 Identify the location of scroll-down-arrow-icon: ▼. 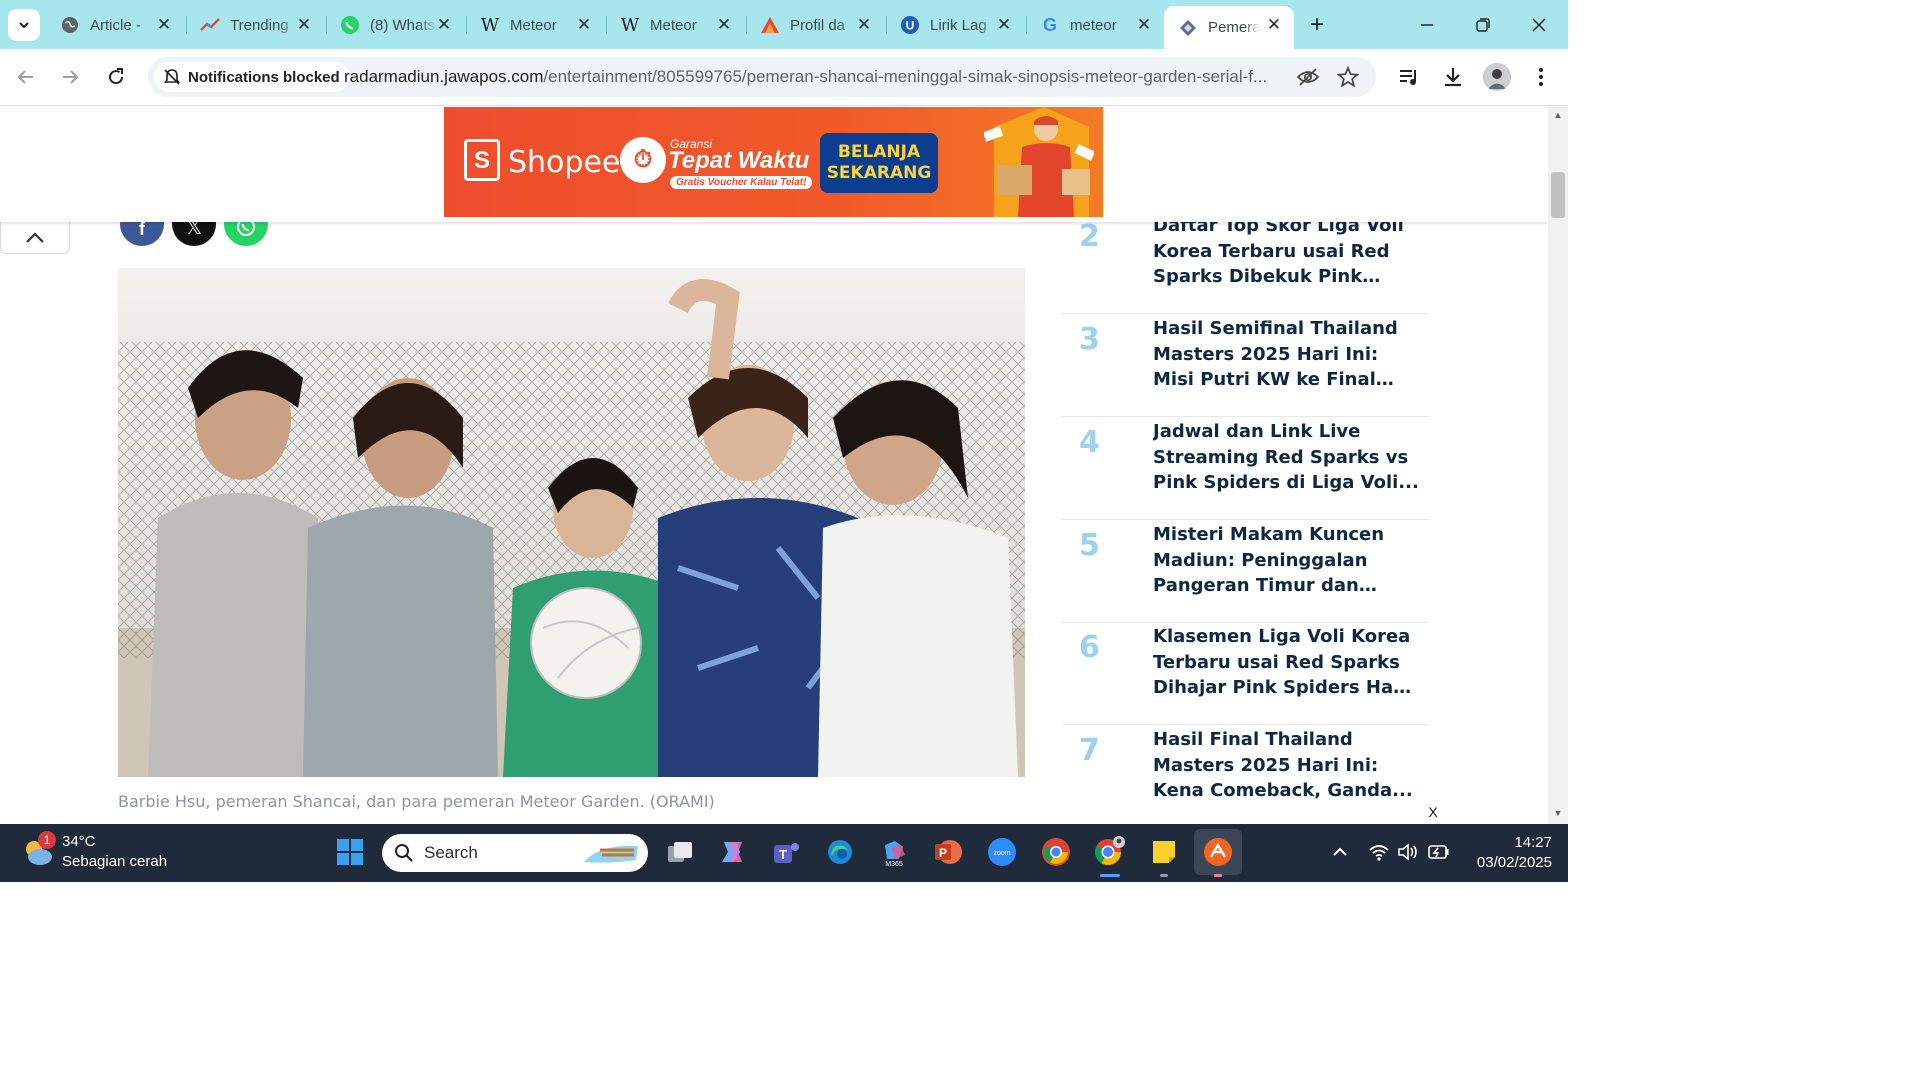
(1558, 813).